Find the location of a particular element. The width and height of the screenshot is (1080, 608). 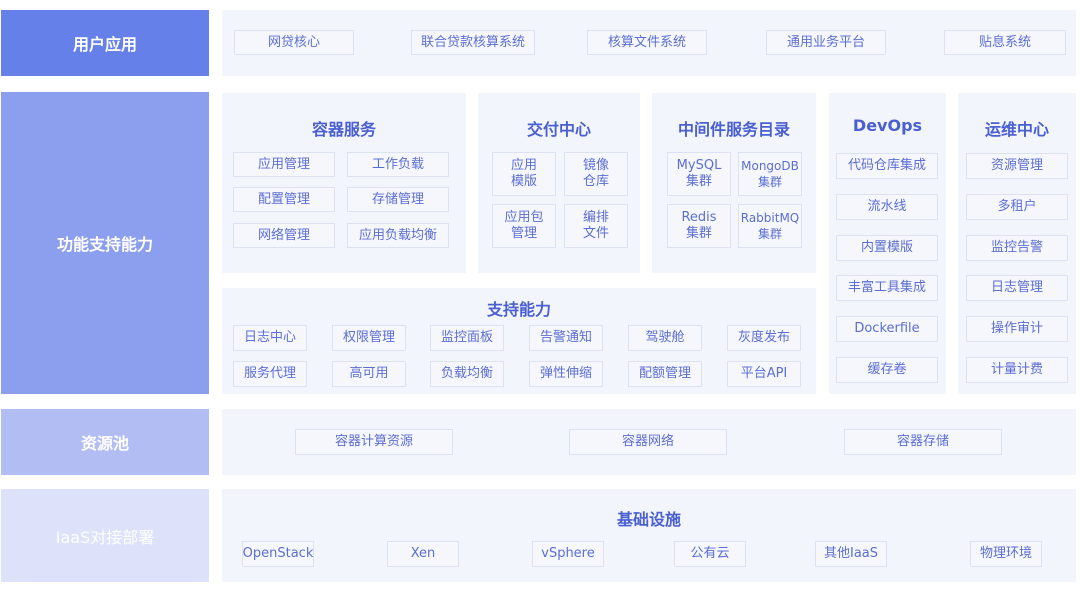

container-service-title: 容器服务 is located at coordinates (343, 129).